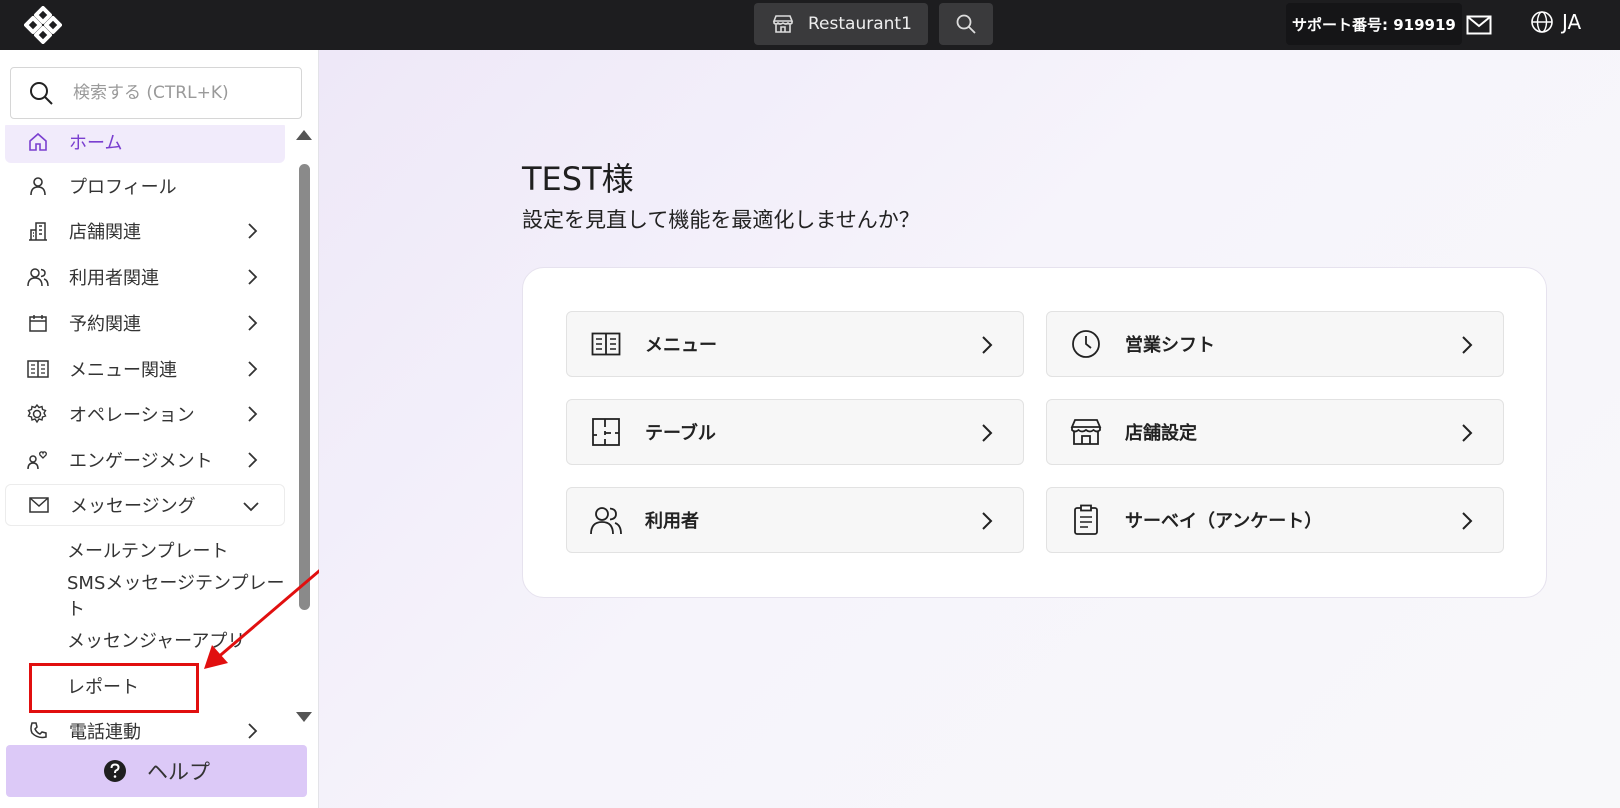 The width and height of the screenshot is (1620, 808). I want to click on top-bar: Restaurant1 サポート番号: 919919 JA, so click(810, 25).